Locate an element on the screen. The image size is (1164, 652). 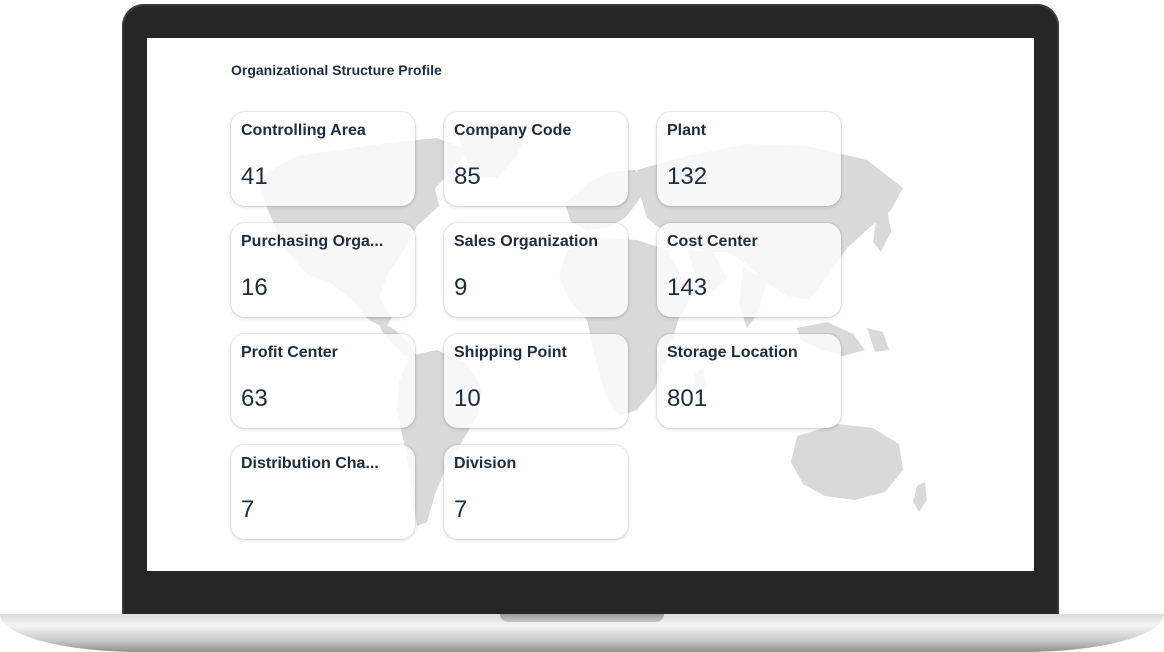
tile-value: 41 is located at coordinates (254, 176).